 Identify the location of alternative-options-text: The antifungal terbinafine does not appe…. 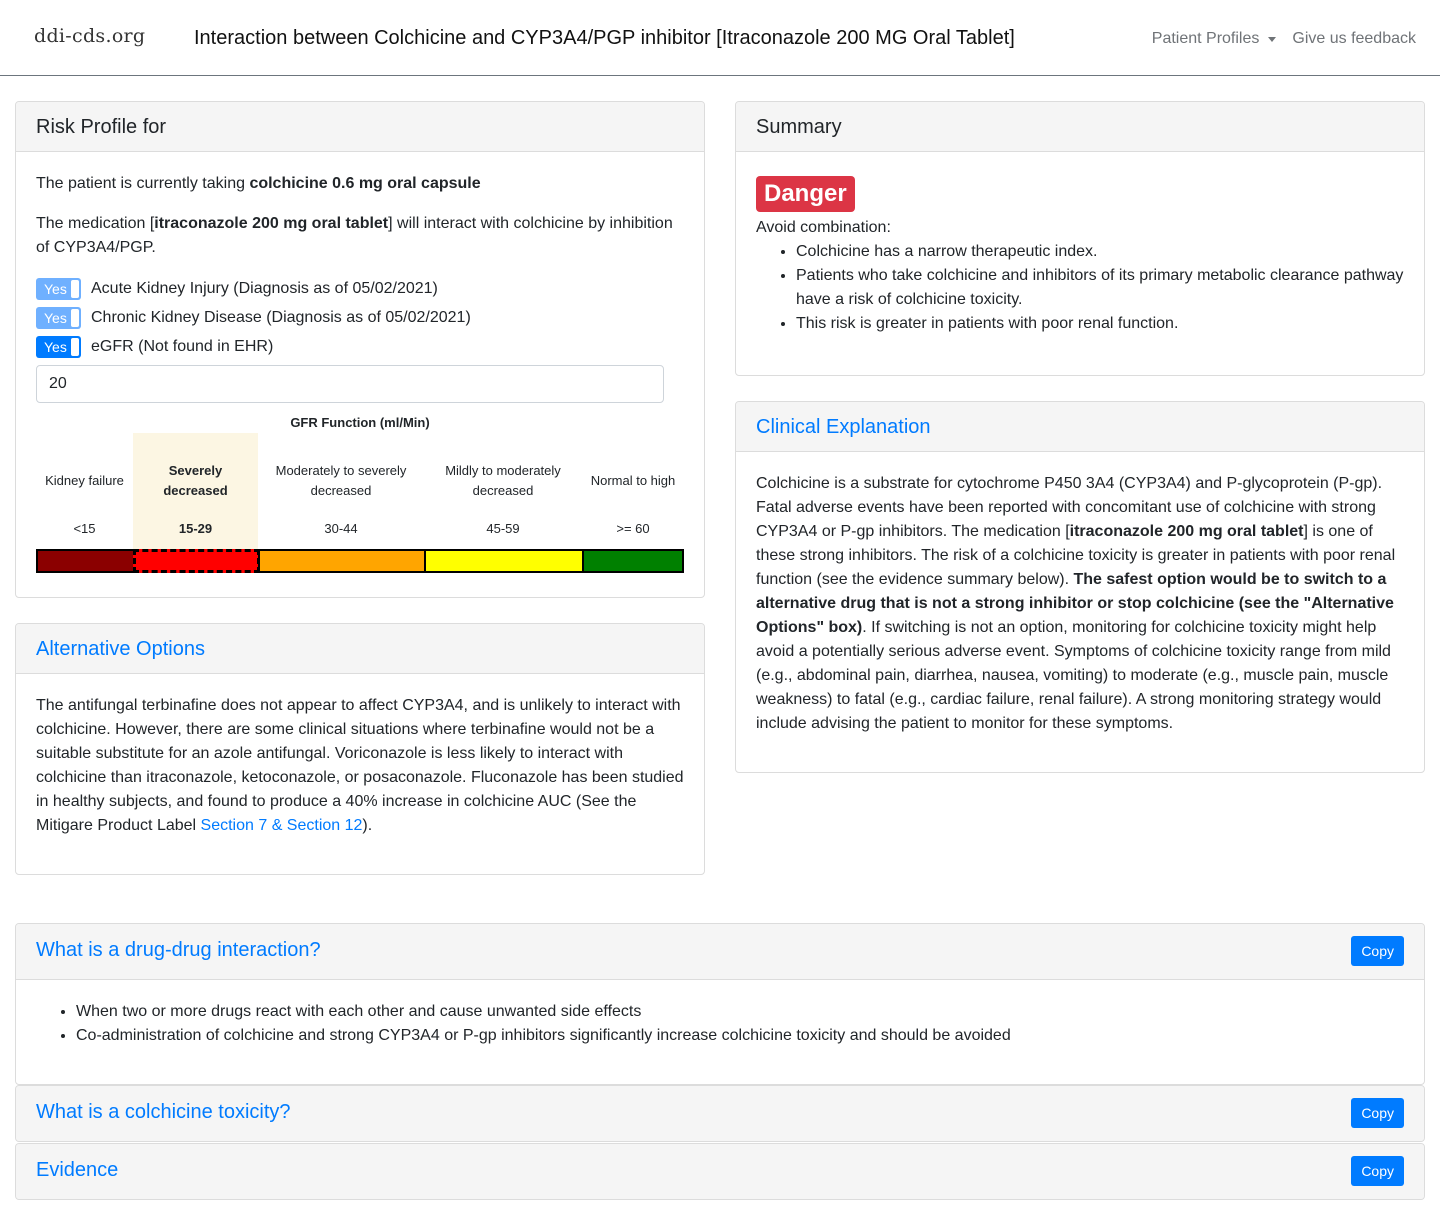
(360, 765).